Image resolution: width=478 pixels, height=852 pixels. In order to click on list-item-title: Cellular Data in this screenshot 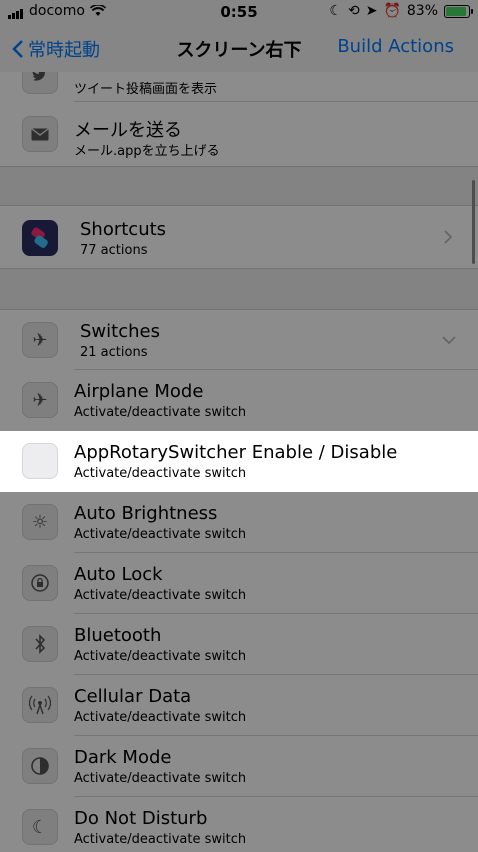, I will do `click(133, 696)`.